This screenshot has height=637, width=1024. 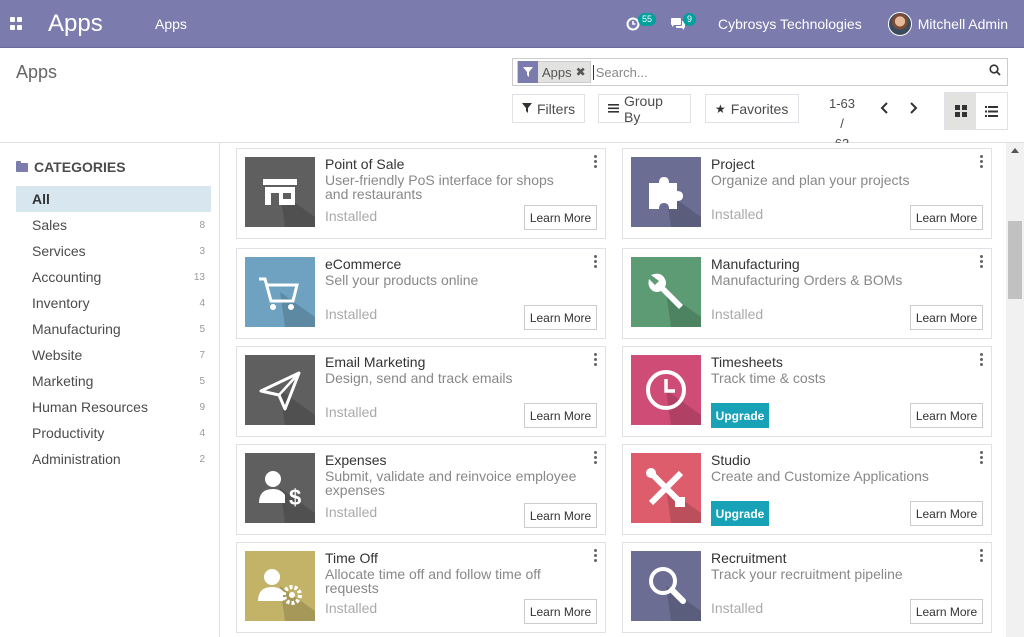 What do you see at coordinates (171, 24) in the screenshot?
I see `menu-apps: Apps` at bounding box center [171, 24].